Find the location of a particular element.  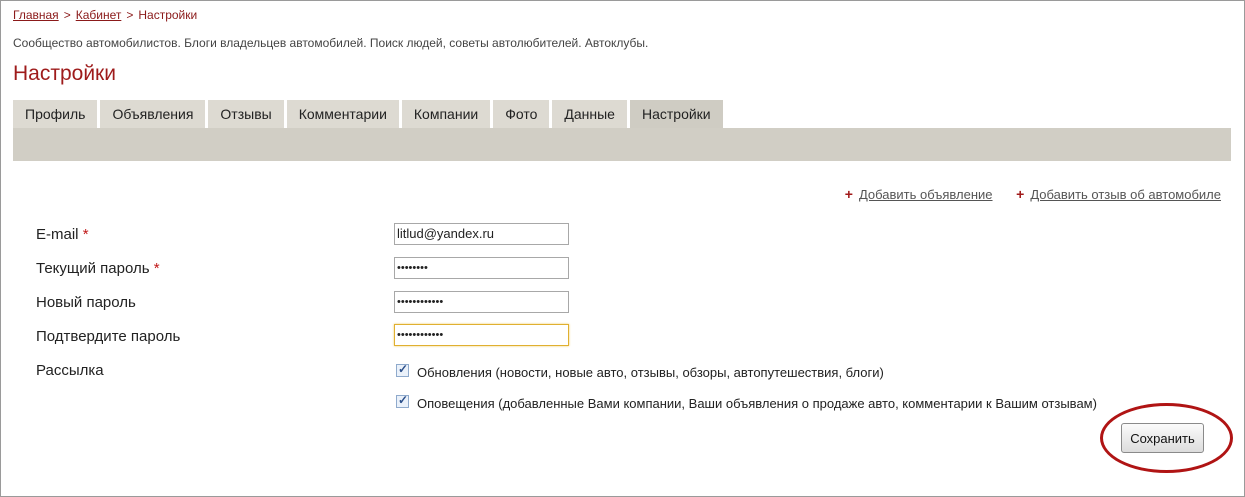

confirm-password-label: Подтвердите пароль is located at coordinates (108, 336).